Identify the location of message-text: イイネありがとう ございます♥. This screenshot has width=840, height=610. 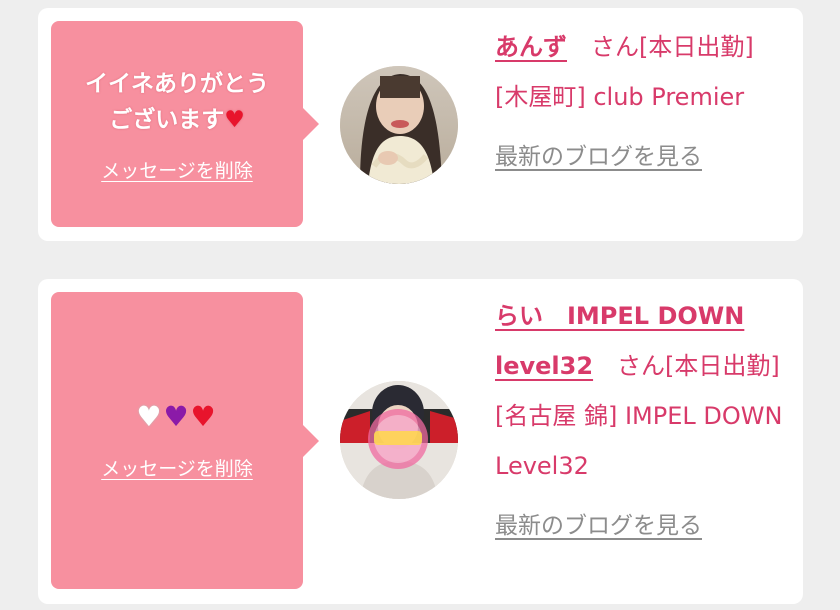
(177, 102).